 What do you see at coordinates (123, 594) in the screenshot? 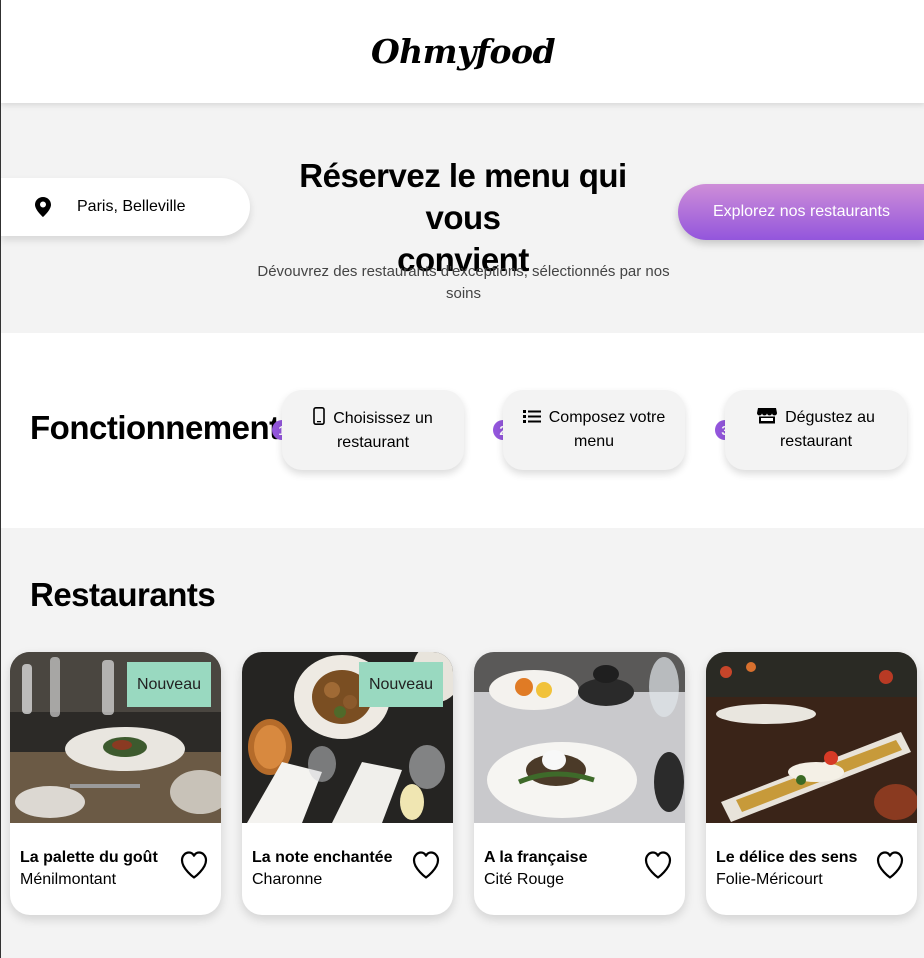
I see `restaurants-title: Restaurants` at bounding box center [123, 594].